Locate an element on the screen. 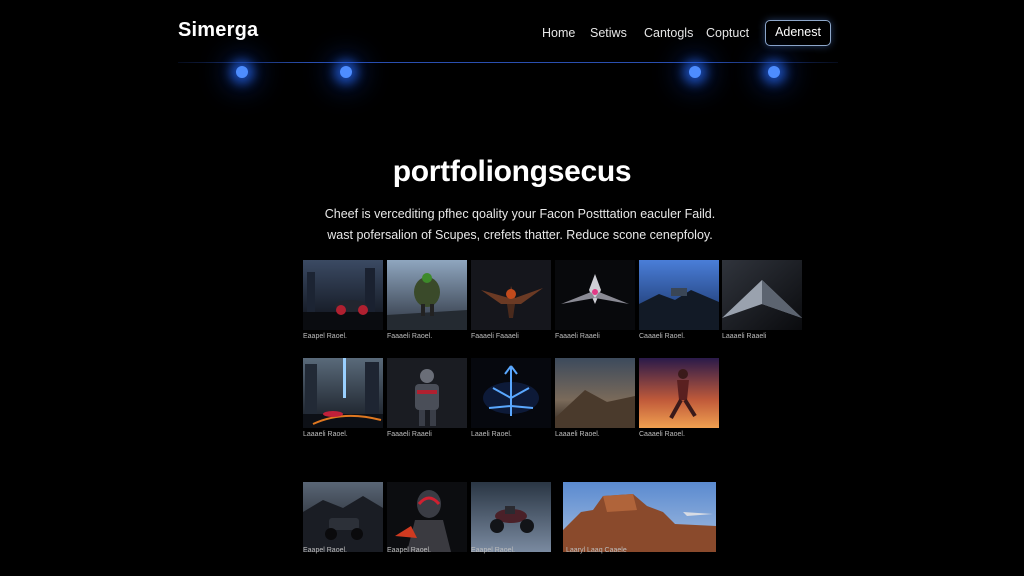 The width and height of the screenshot is (1024, 576). gallery-caption: Faaaeli Faaaeli is located at coordinates (495, 336).